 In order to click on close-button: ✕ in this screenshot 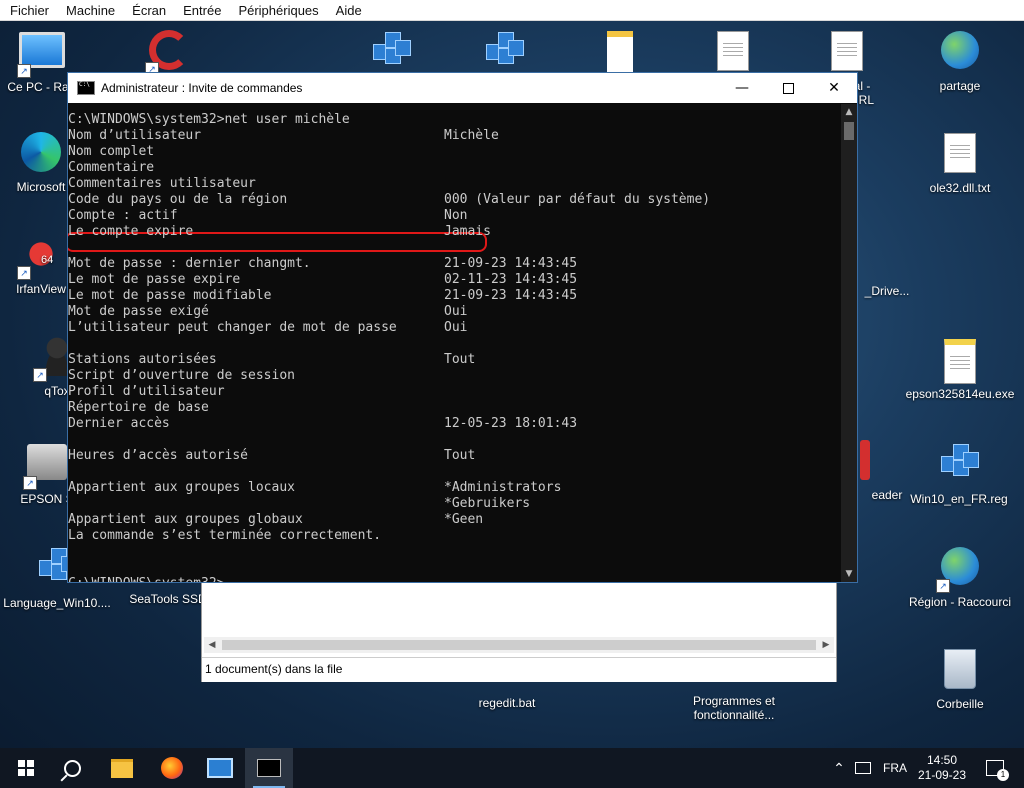, I will do `click(834, 88)`.